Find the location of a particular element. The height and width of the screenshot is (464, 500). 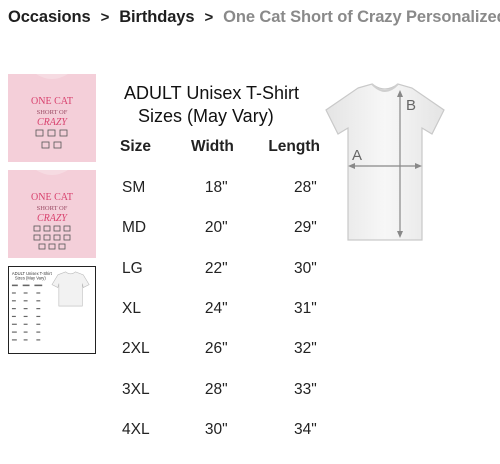

breadcrumb-link-birthdays: Birthdays is located at coordinates (156, 17).